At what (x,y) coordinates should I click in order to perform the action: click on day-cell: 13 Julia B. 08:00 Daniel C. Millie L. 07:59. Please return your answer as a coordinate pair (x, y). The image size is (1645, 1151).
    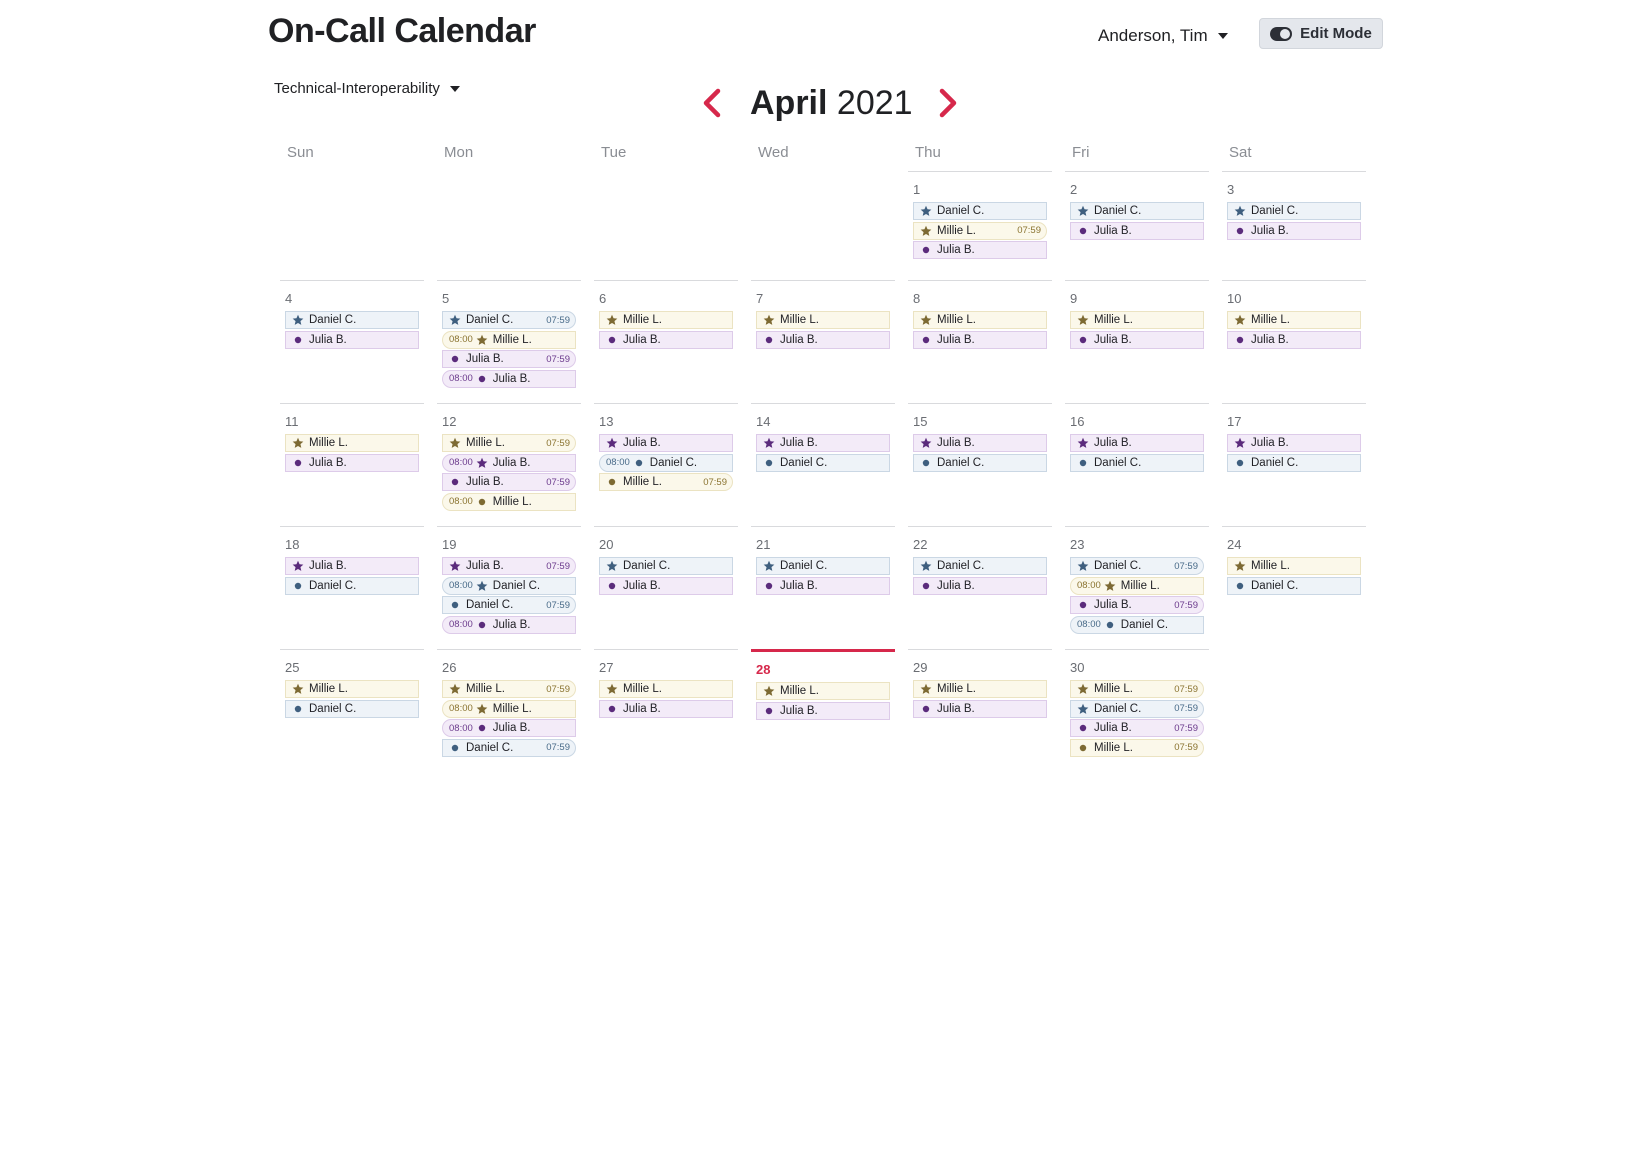
    Looking at the image, I should click on (666, 464).